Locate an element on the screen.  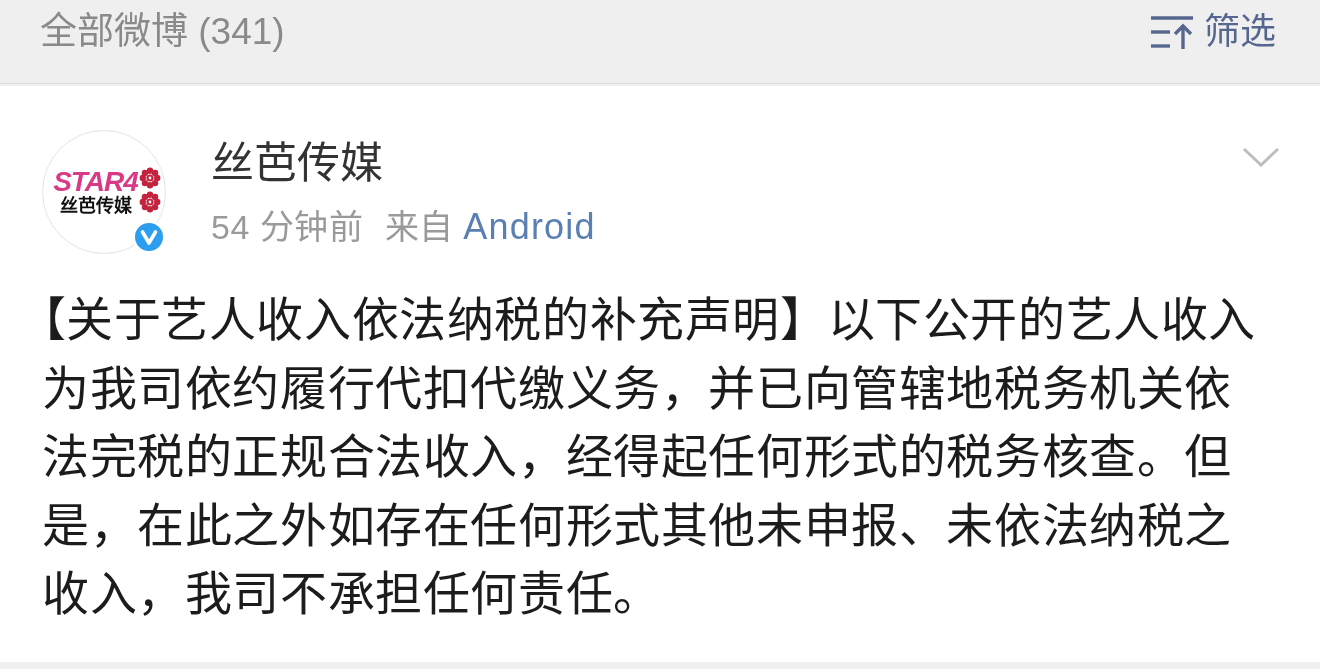
more-menu-button is located at coordinates (1261, 157).